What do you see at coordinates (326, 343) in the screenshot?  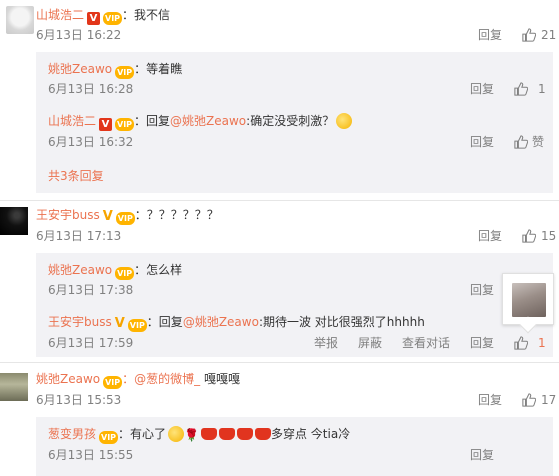 I see `report-button: 举报` at bounding box center [326, 343].